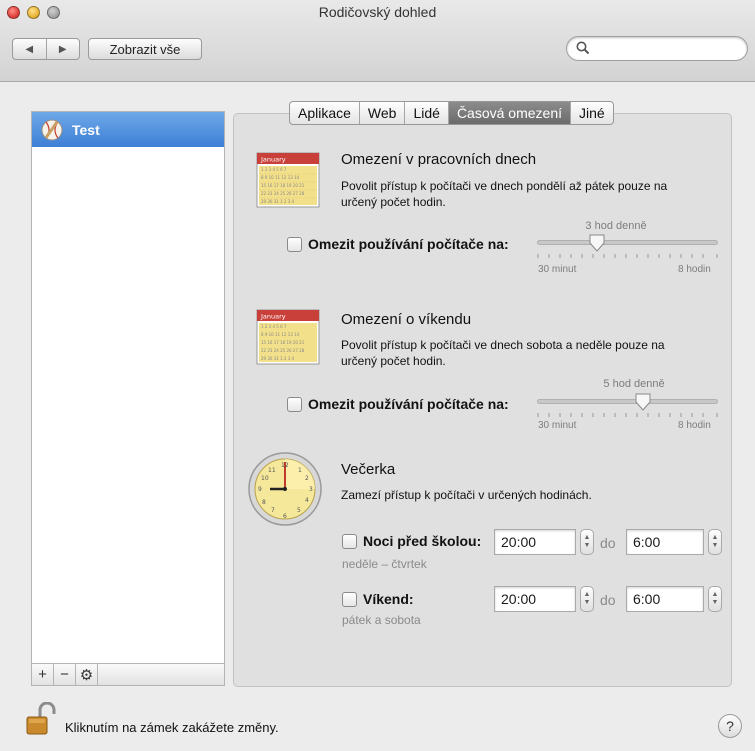  What do you see at coordinates (715, 599) in the screenshot?
I see `weekend-bedtime-to-stepper: ▲ ▼` at bounding box center [715, 599].